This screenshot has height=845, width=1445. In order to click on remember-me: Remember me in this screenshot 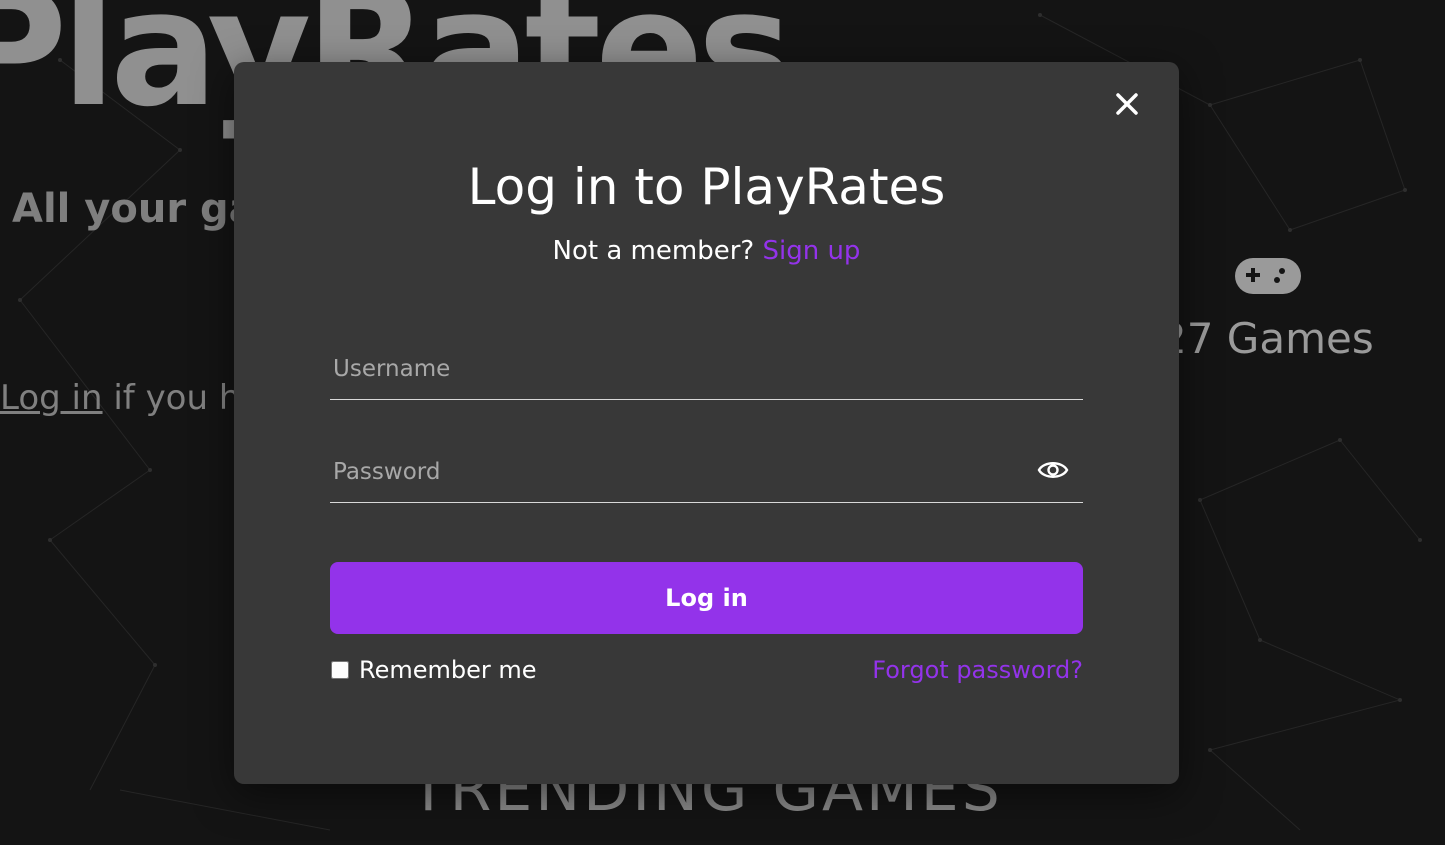, I will do `click(434, 670)`.